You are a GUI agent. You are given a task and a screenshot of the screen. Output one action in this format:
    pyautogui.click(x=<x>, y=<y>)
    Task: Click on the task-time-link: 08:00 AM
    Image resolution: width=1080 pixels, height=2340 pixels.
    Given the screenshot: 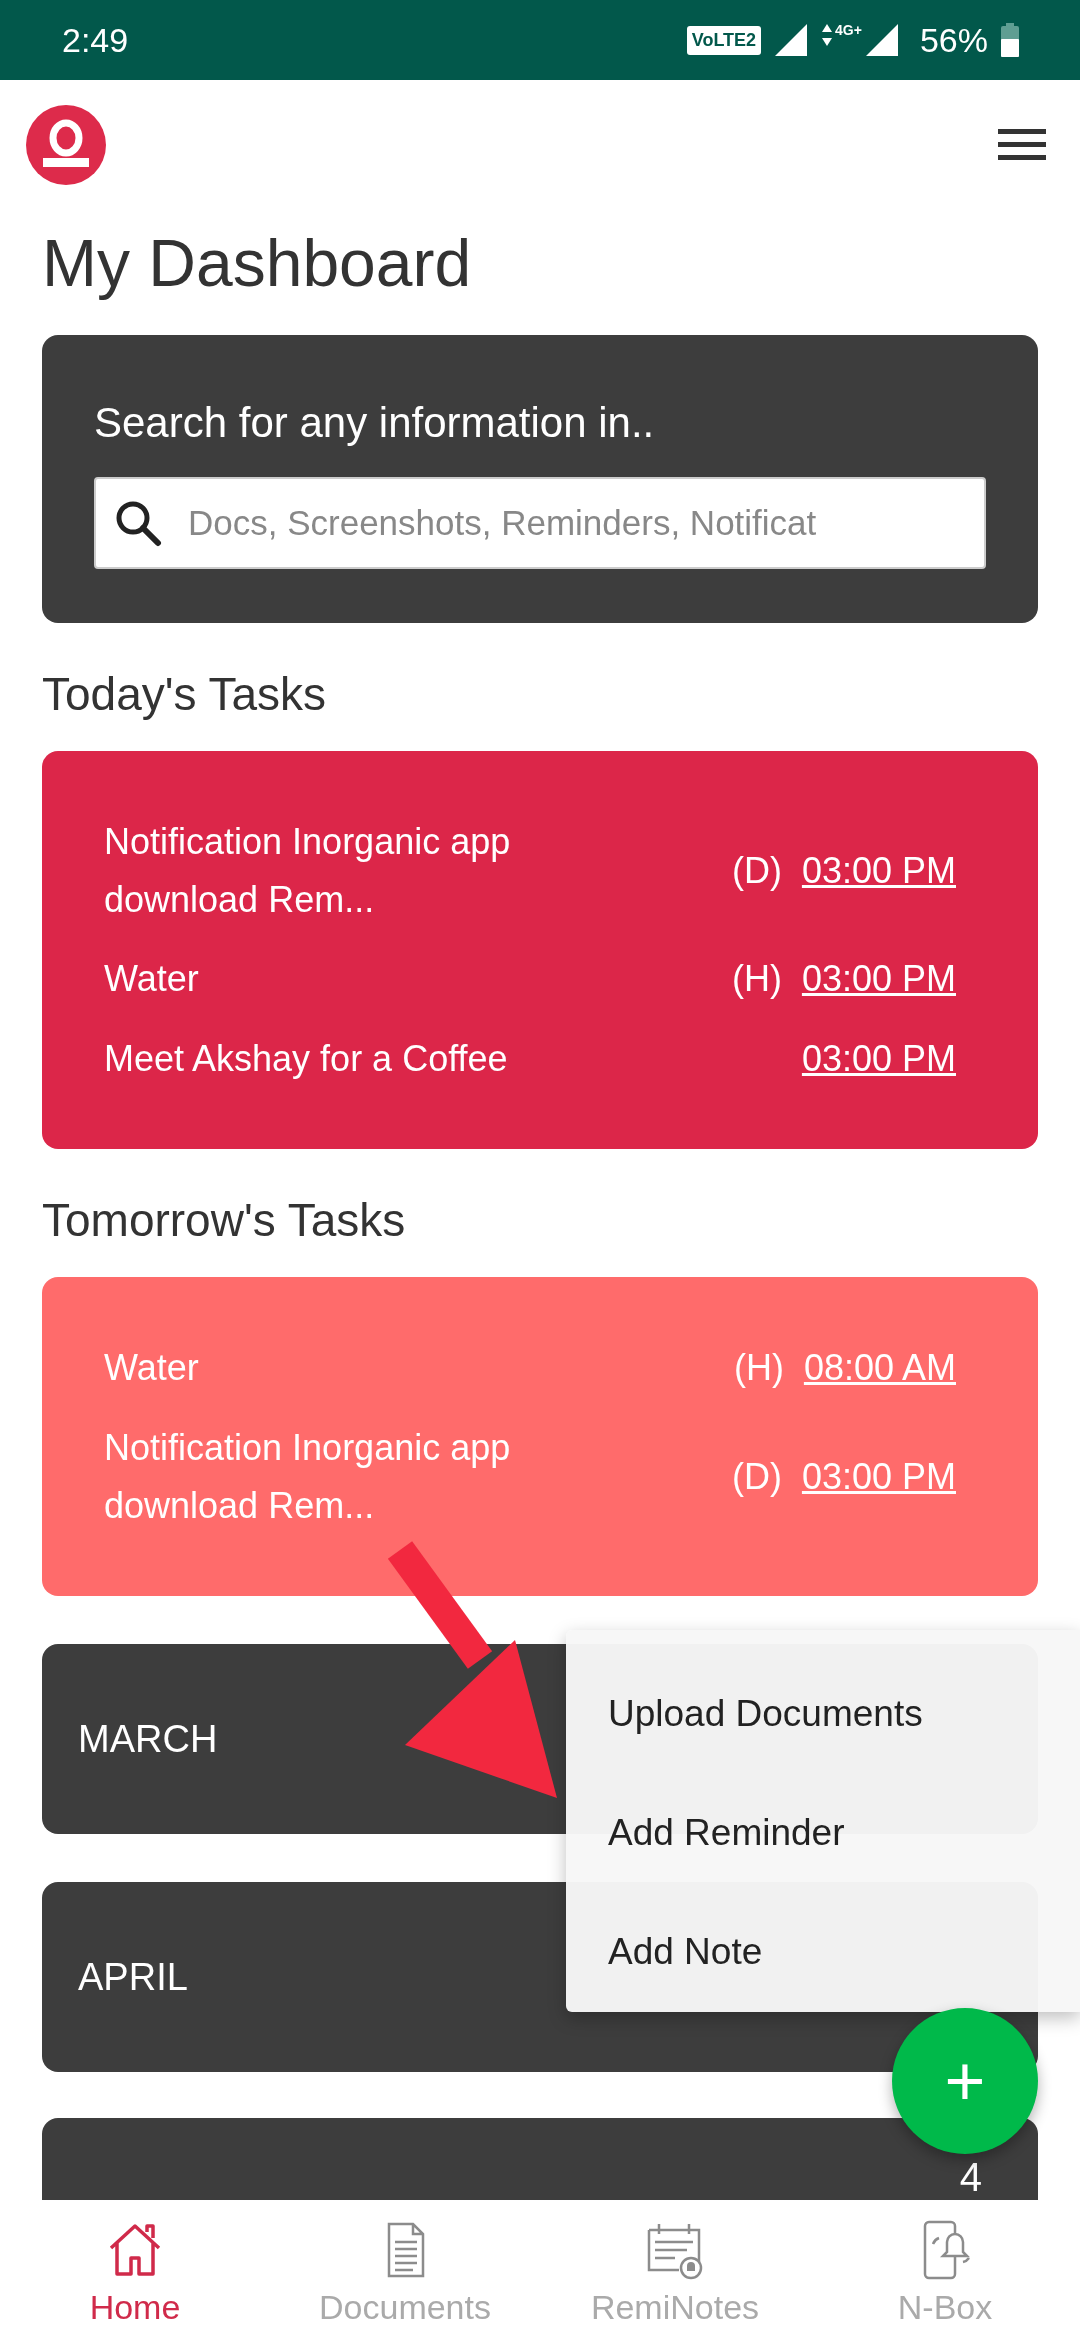 What is the action you would take?
    pyautogui.click(x=879, y=1368)
    